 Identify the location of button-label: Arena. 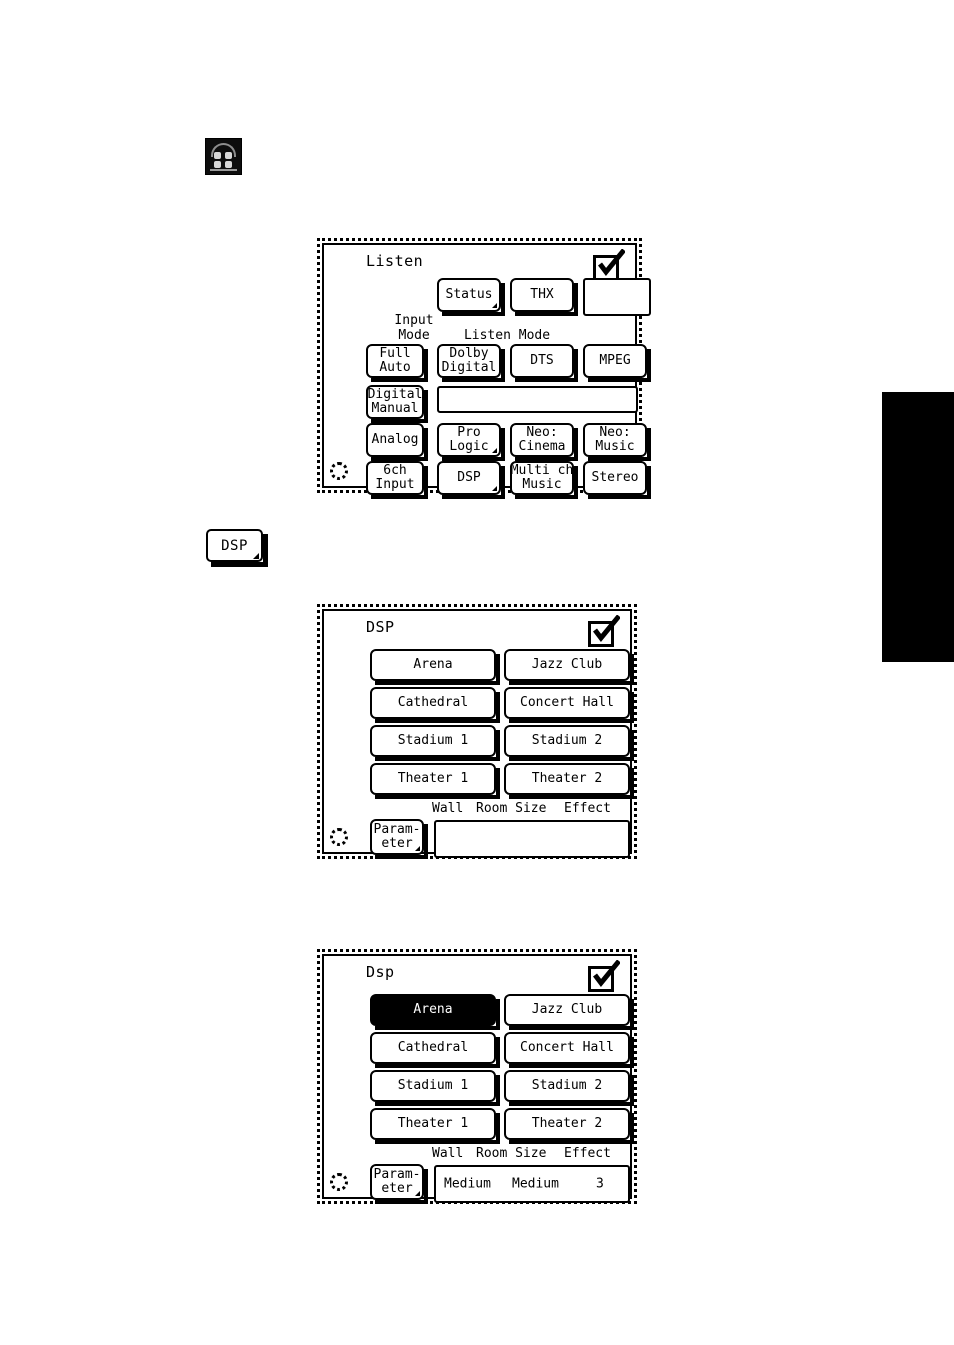
(433, 1010).